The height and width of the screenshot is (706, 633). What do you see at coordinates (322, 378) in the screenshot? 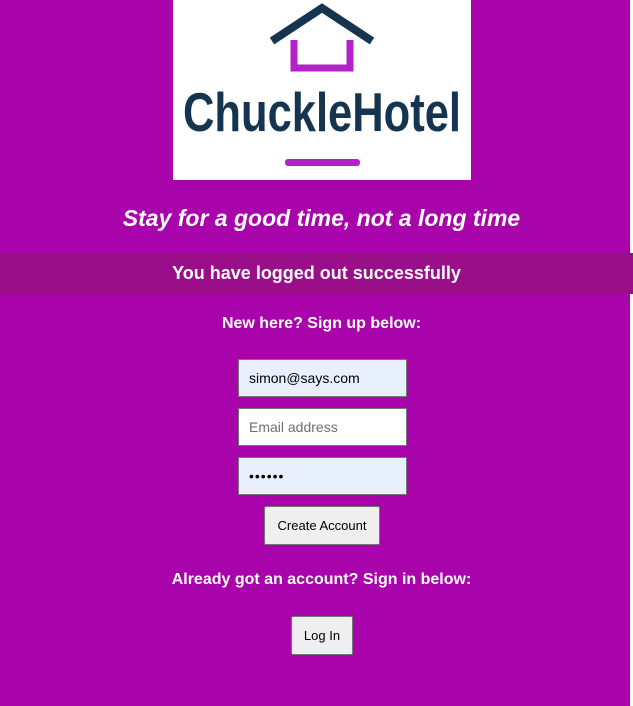
I see `signup-email-field` at bounding box center [322, 378].